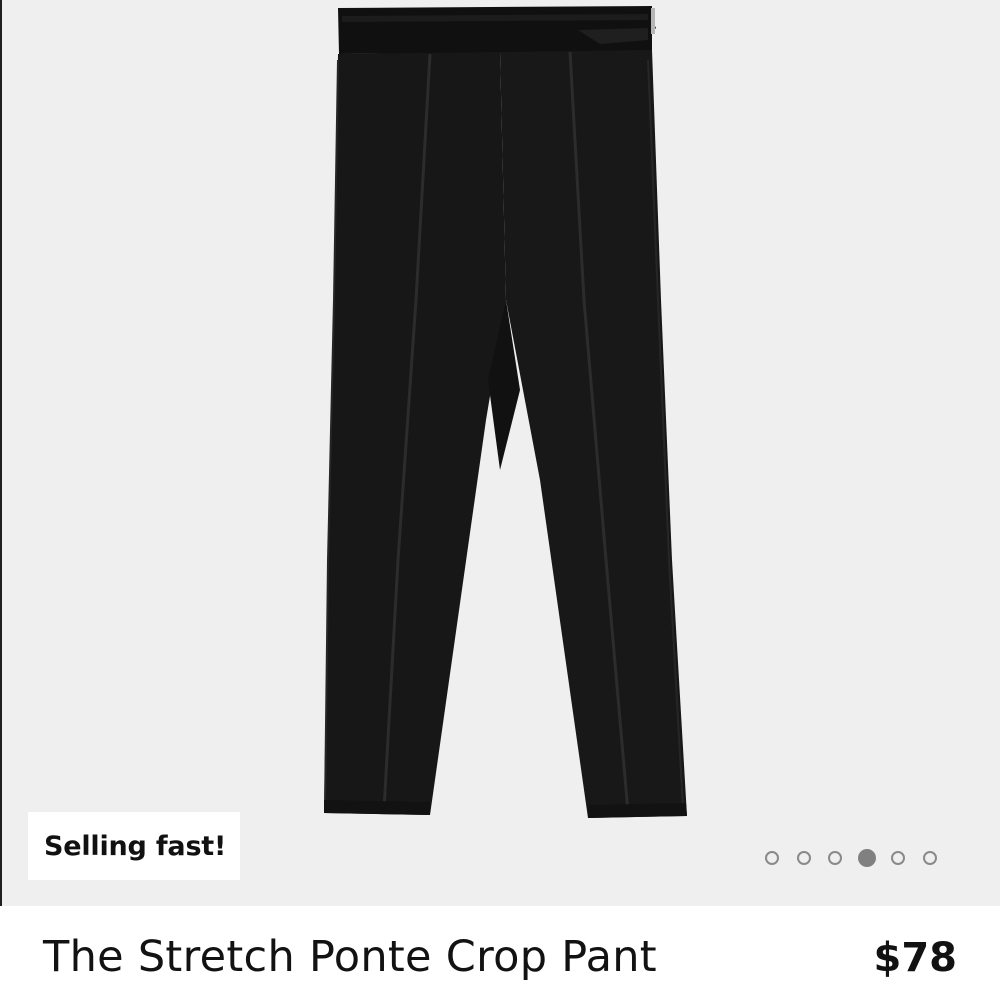 The image size is (1000, 1000). Describe the element at coordinates (915, 958) in the screenshot. I see `product-price: $78` at that location.